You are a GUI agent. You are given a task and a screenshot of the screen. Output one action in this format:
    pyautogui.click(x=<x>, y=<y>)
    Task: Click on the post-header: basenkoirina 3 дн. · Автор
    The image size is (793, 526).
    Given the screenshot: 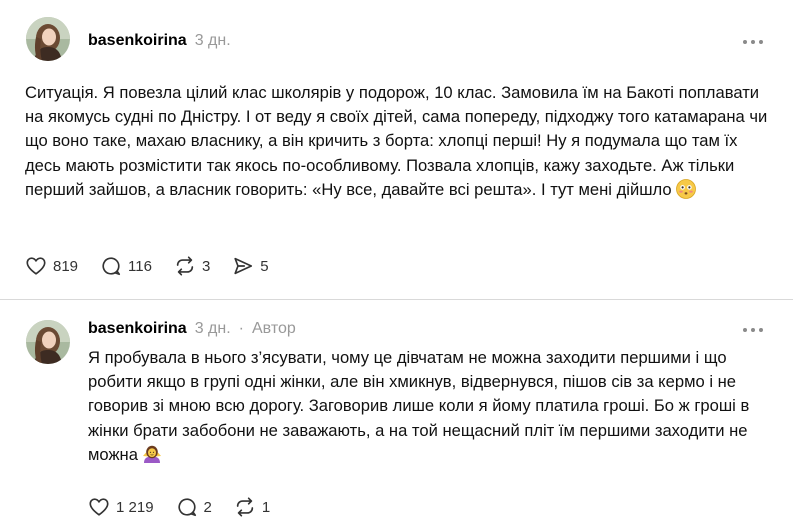 What is the action you would take?
    pyautogui.click(x=192, y=329)
    